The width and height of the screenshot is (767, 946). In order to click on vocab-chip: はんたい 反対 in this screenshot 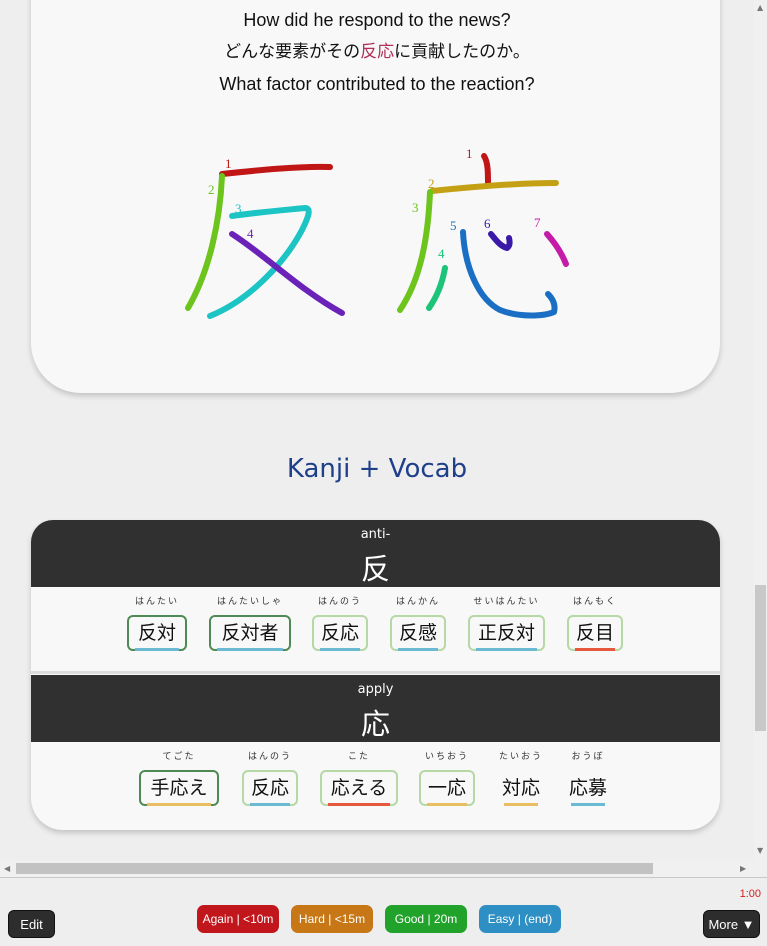, I will do `click(157, 624)`.